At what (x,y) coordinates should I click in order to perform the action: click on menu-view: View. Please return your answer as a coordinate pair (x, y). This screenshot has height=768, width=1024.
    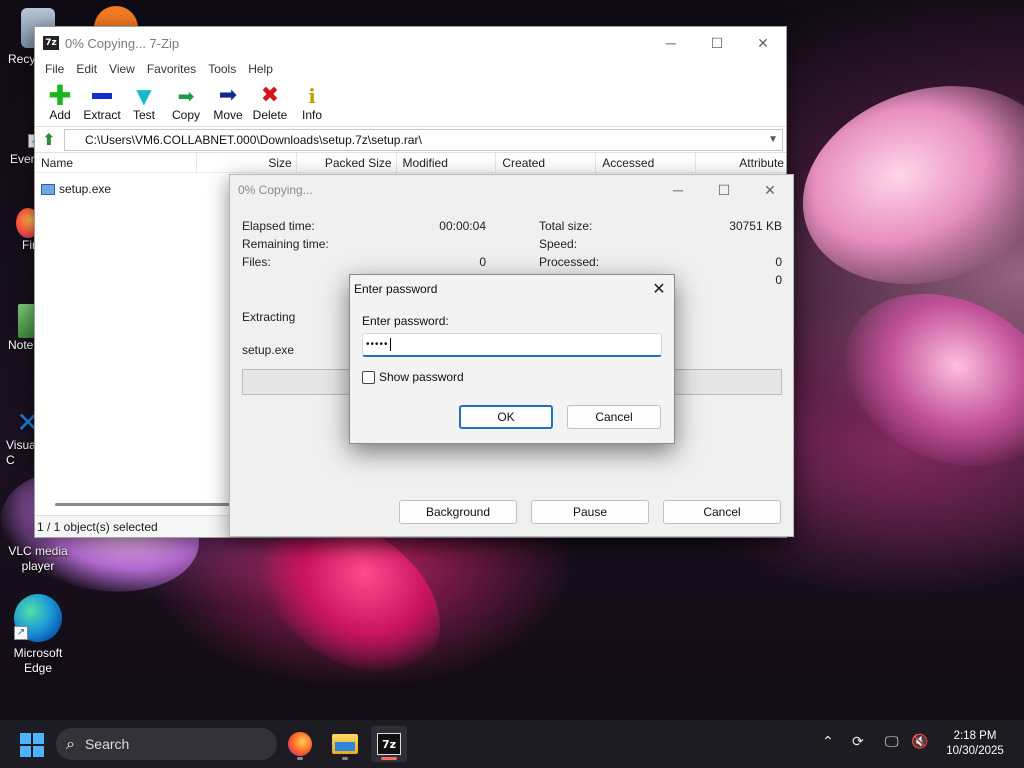
    Looking at the image, I should click on (122, 69).